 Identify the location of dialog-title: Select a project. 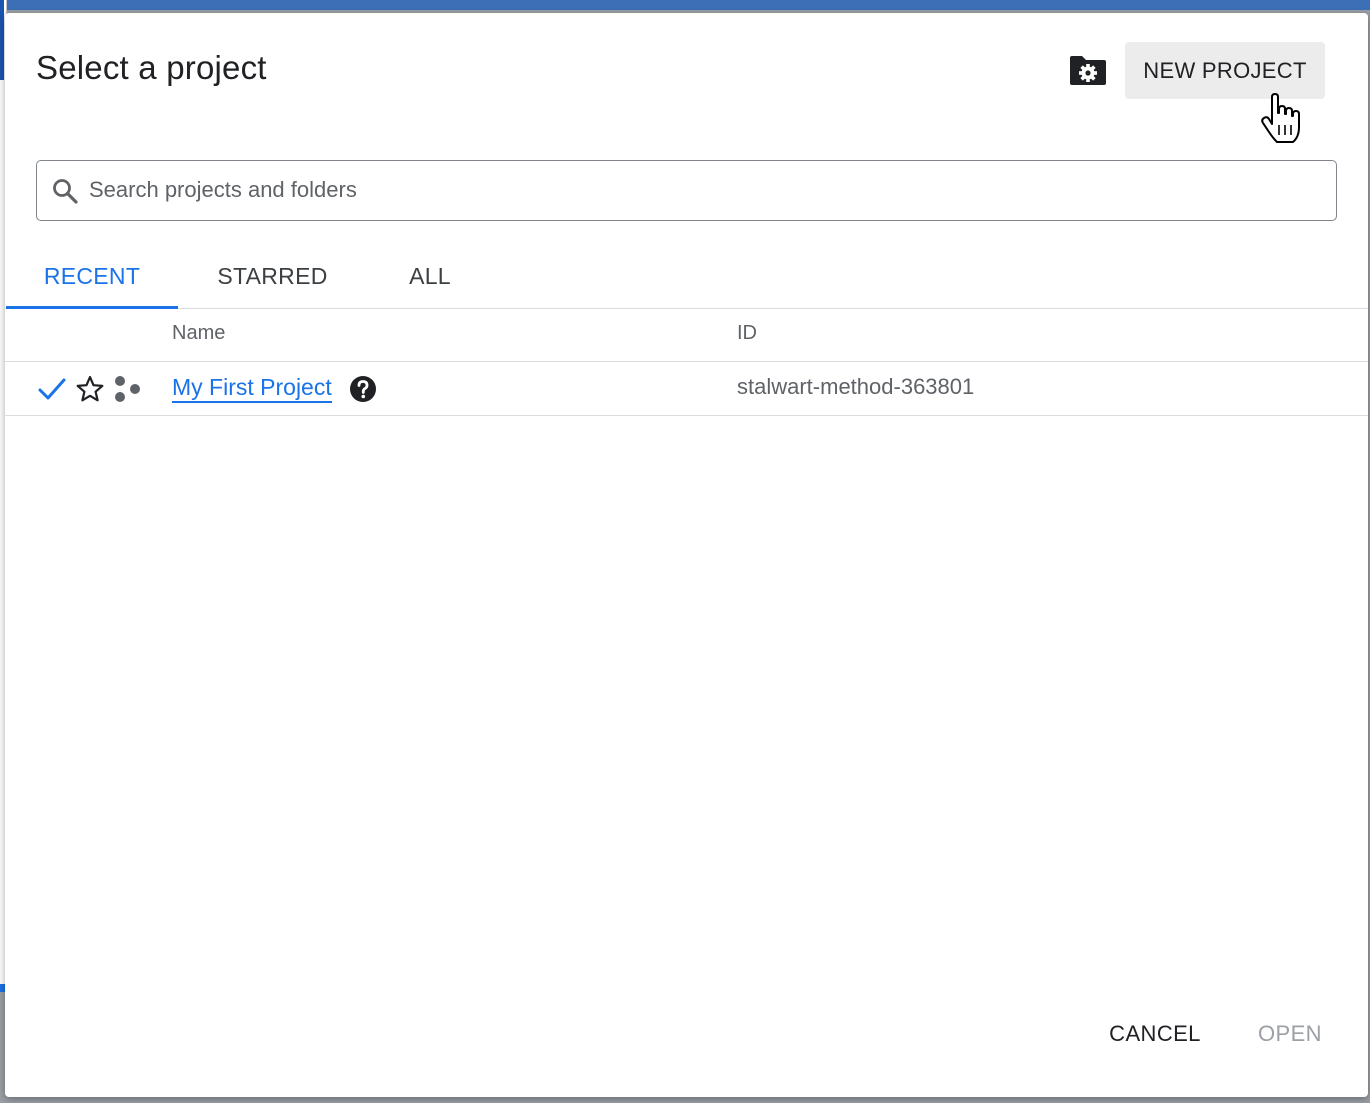
(151, 67).